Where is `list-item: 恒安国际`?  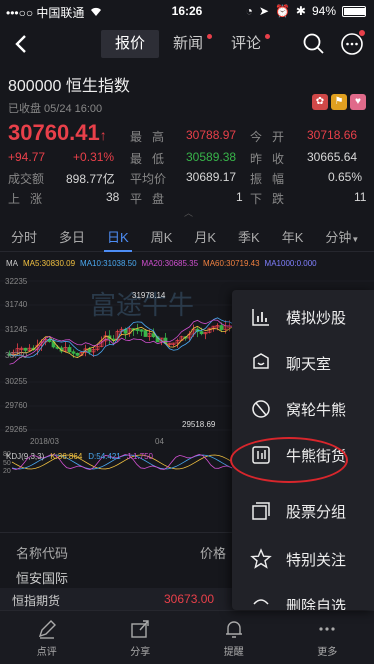 list-item: 恒安国际 is located at coordinates (42, 577).